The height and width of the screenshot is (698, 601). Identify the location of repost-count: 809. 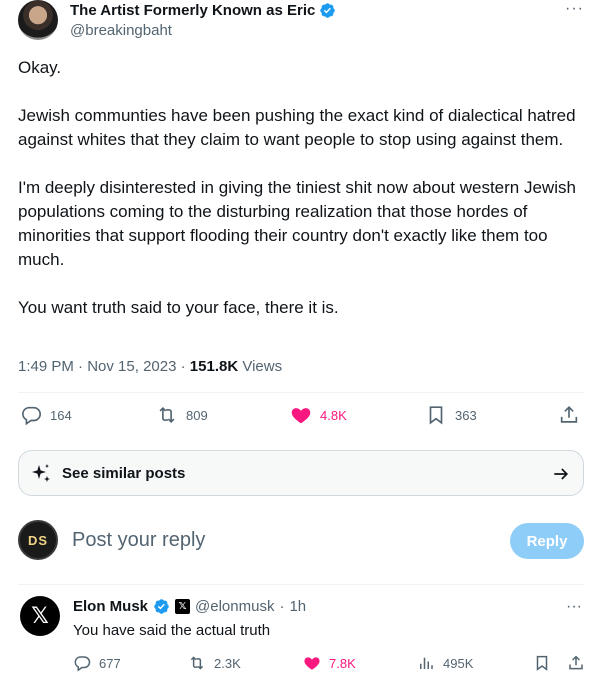
(197, 415).